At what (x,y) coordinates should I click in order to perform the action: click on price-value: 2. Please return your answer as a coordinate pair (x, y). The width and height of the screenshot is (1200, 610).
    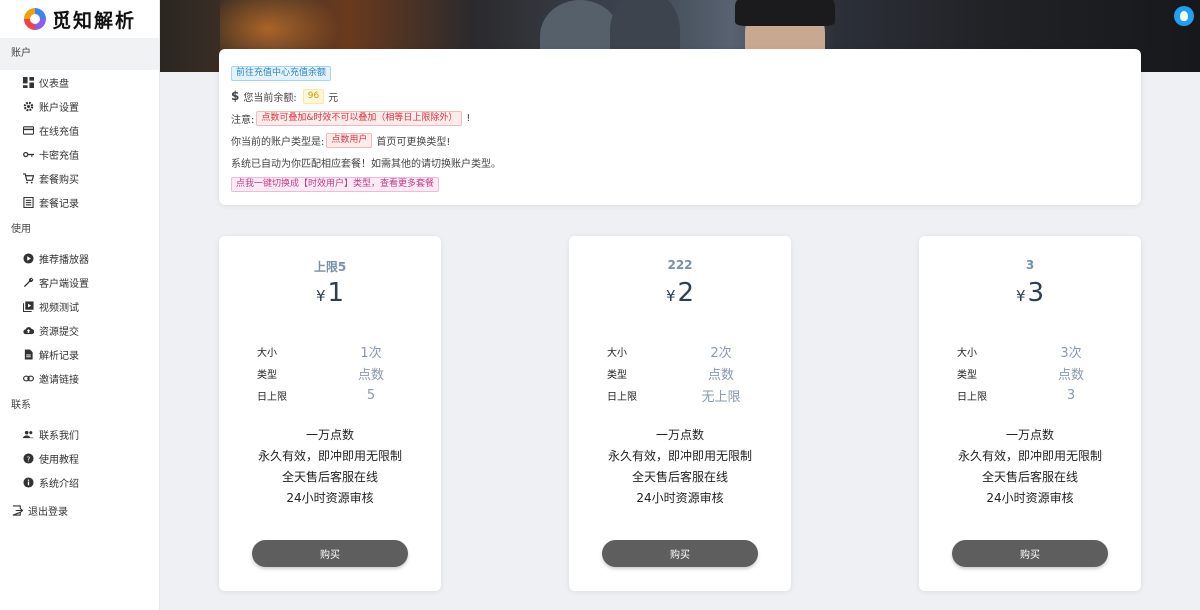
    Looking at the image, I should click on (686, 293).